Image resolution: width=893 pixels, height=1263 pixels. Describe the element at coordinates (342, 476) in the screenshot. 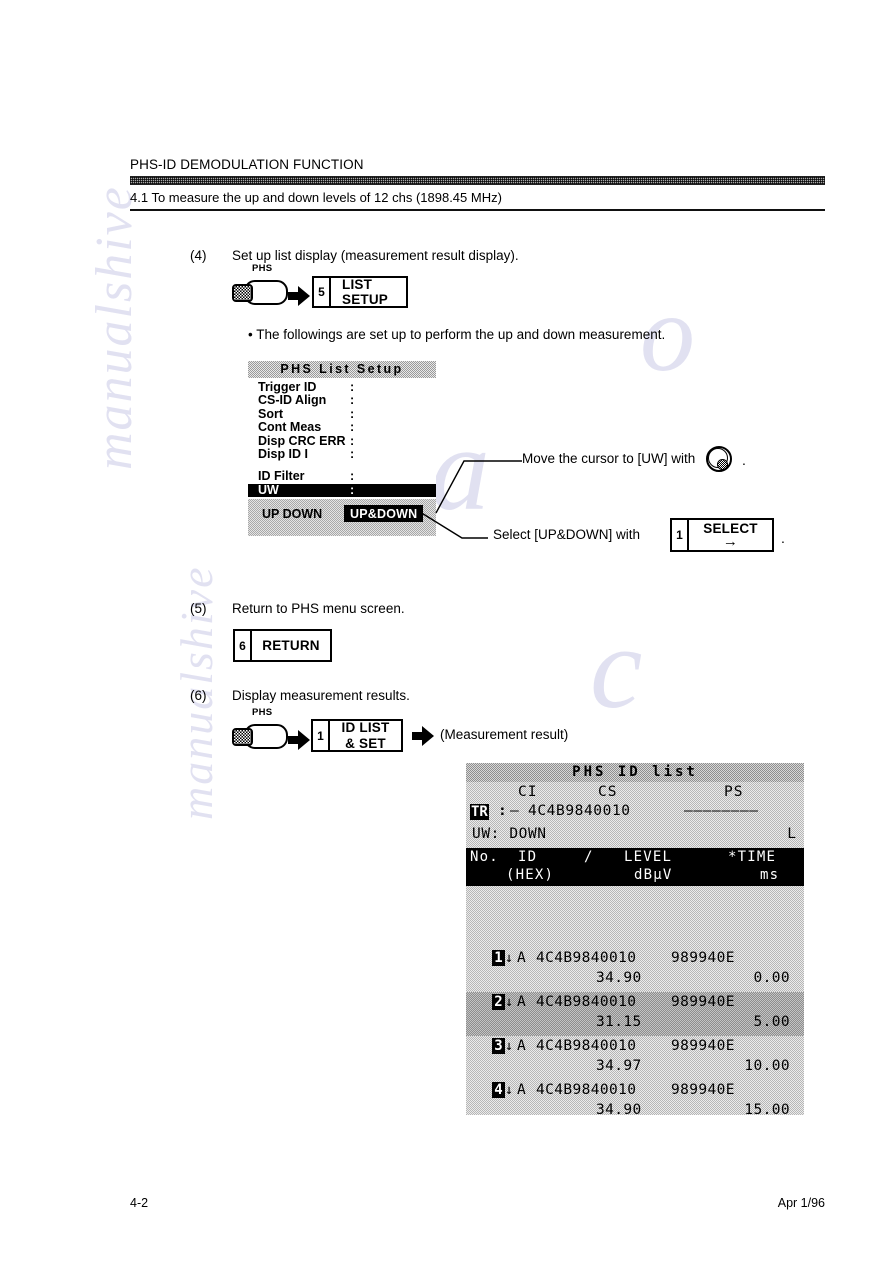

I see `setup-item-id-filter: ID Filter :` at that location.